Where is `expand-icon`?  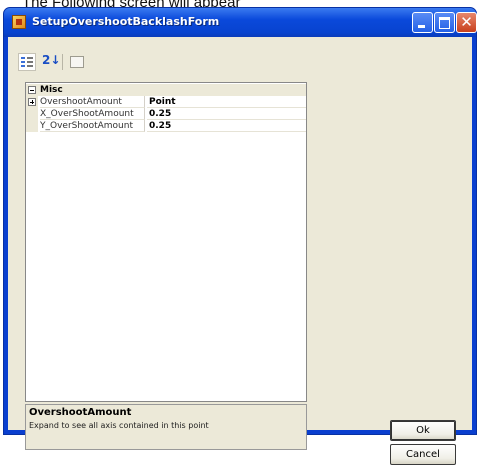 expand-icon is located at coordinates (32, 102).